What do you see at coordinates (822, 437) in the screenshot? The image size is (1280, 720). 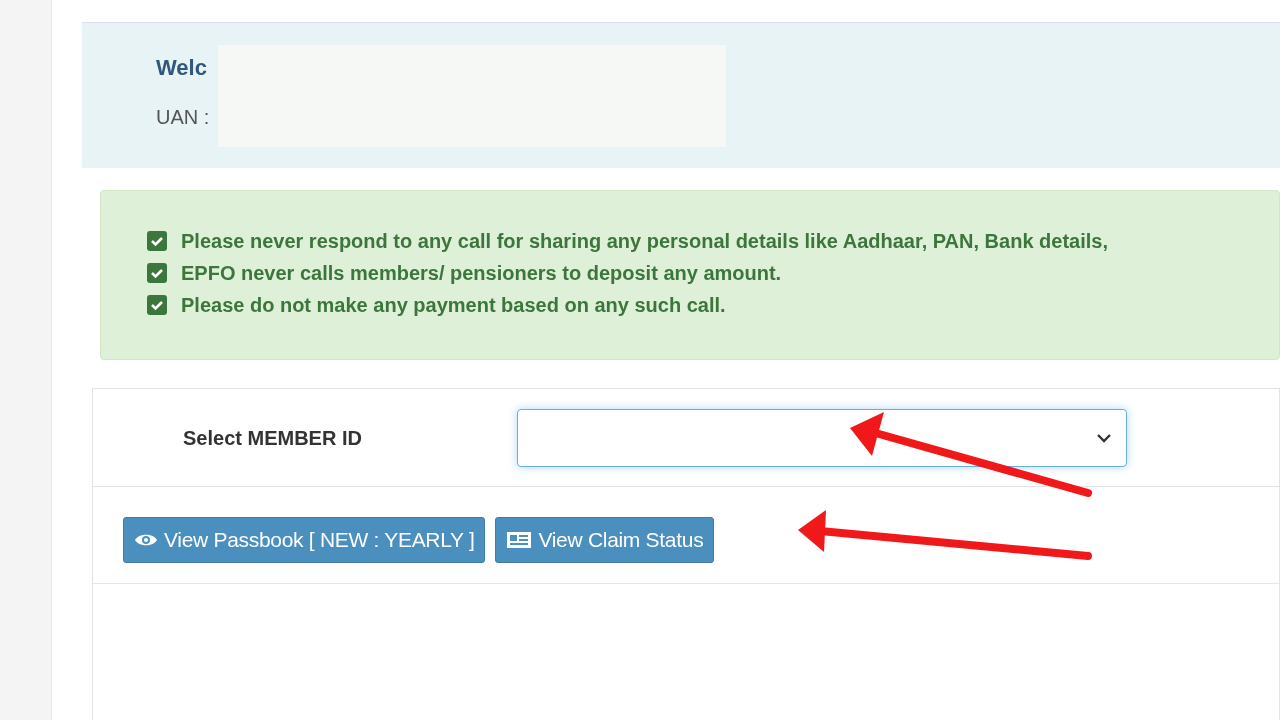 I see `member-id-select` at bounding box center [822, 437].